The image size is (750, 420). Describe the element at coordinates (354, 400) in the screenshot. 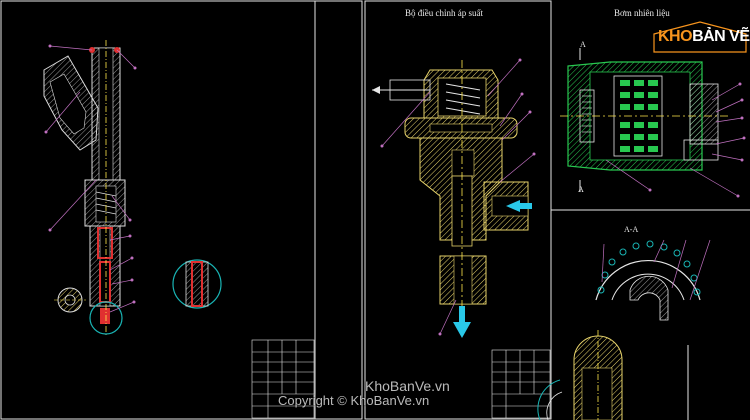

I see `watermark-copyright: Copyright © KhoBanVe.vn` at that location.